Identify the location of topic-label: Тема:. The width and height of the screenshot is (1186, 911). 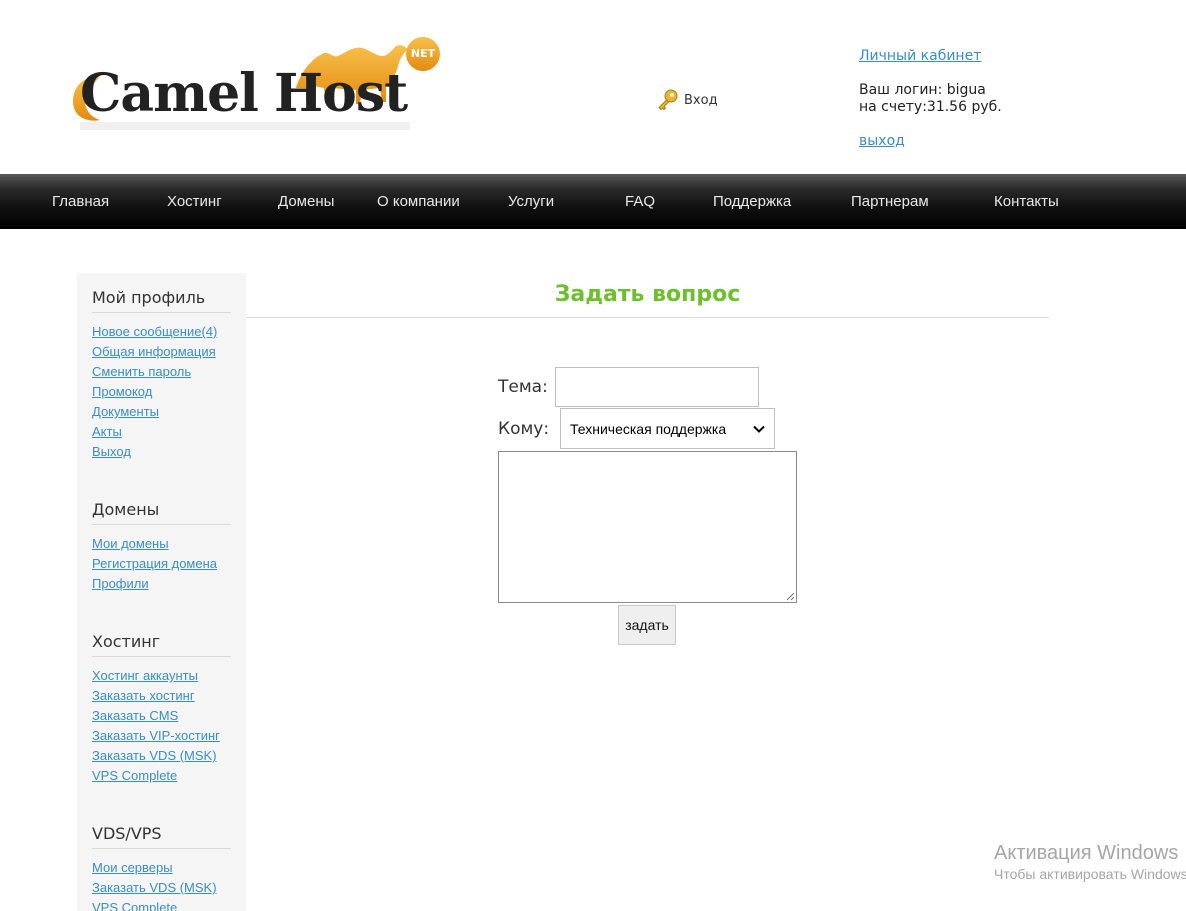
(523, 387).